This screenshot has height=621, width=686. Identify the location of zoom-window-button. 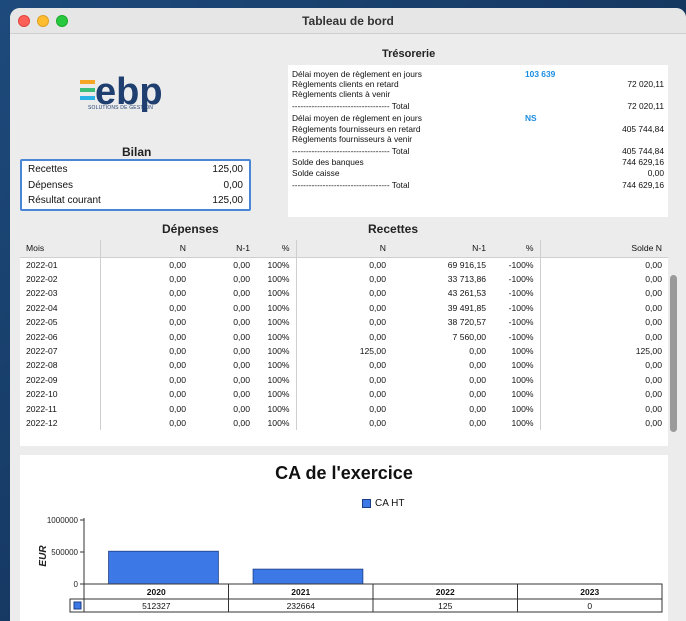
(62, 21).